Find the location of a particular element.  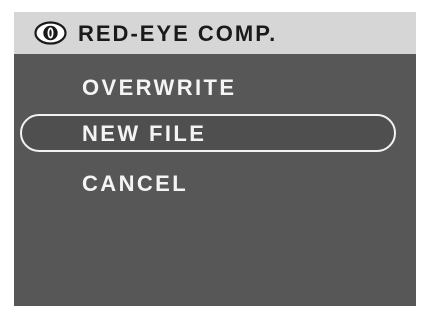

menu-item-label: NEW FILE is located at coordinates (144, 133).